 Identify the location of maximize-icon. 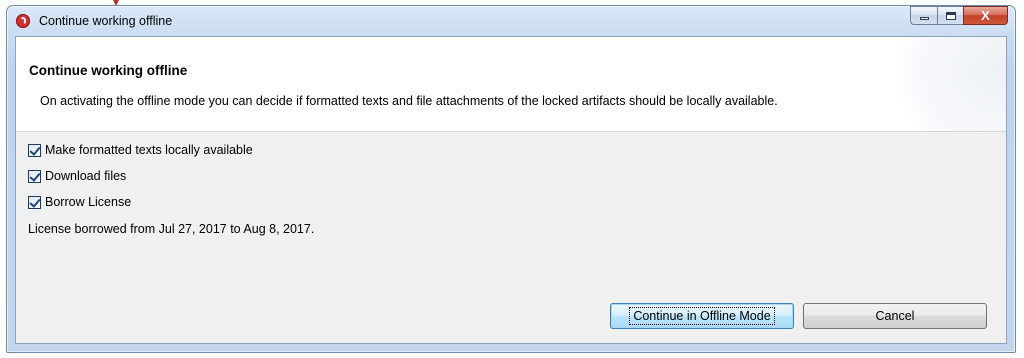
(950, 15).